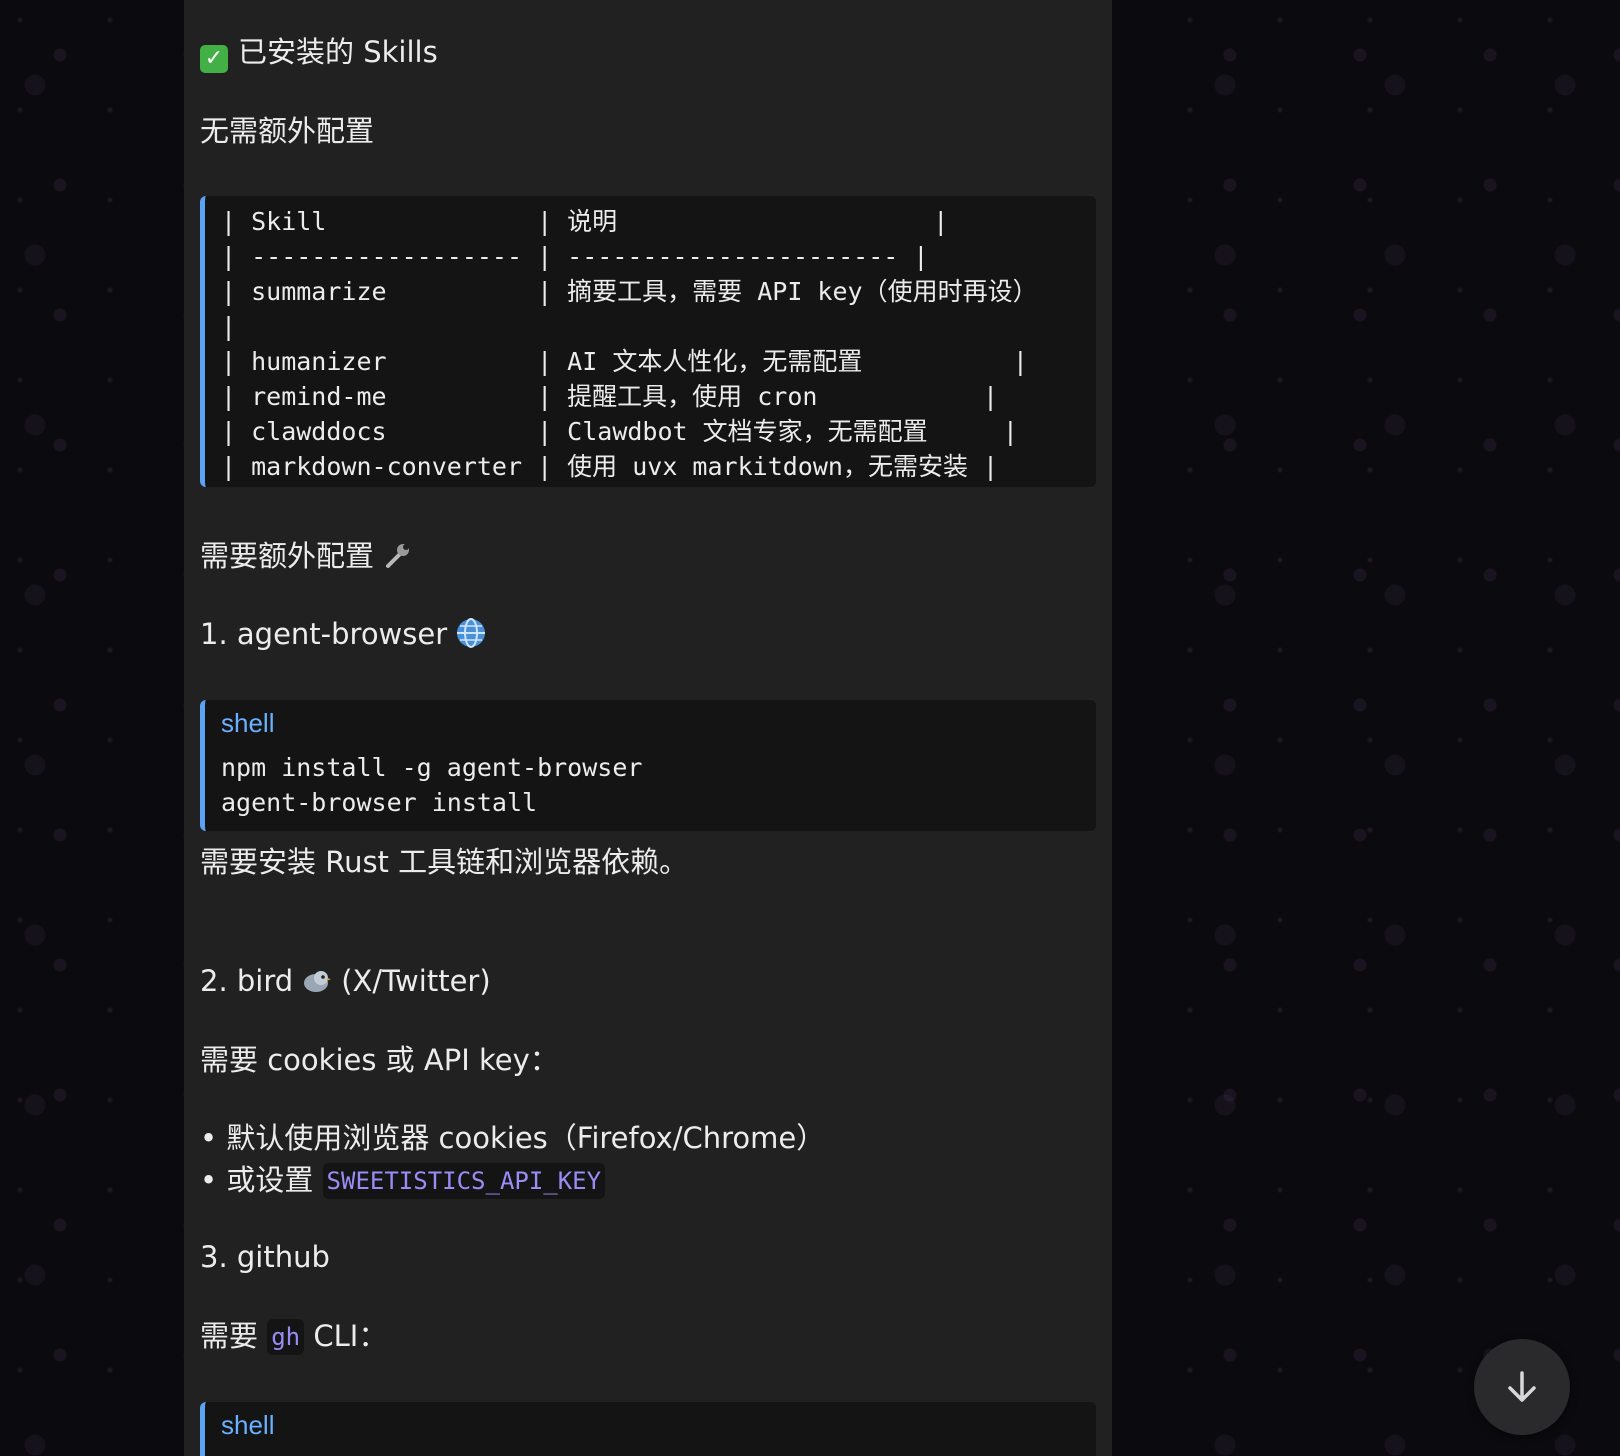  What do you see at coordinates (92, 728) in the screenshot?
I see `chat-wallpaper-left` at bounding box center [92, 728].